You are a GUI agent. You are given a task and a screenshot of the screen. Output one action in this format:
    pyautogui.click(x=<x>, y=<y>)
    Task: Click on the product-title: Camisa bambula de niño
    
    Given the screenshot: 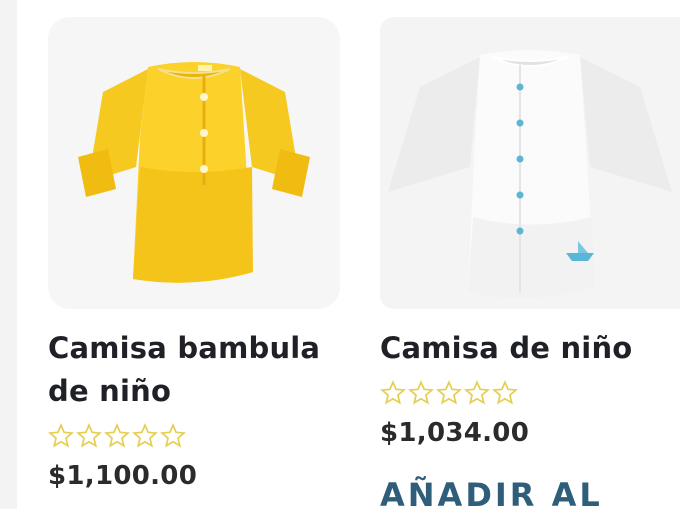 What is the action you would take?
    pyautogui.click(x=194, y=370)
    